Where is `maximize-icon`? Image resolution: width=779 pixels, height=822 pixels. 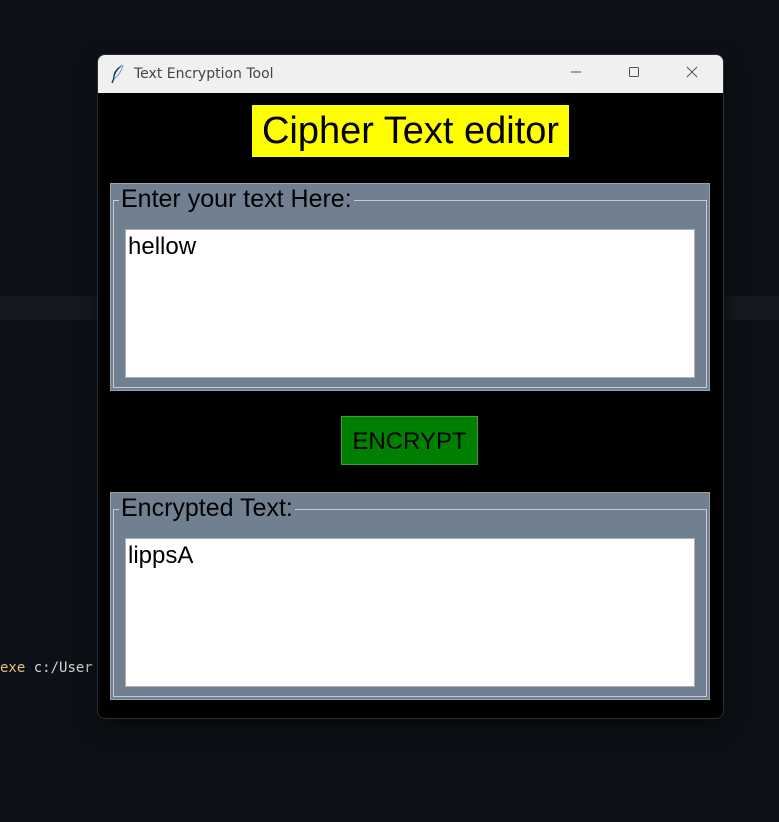
maximize-icon is located at coordinates (634, 74).